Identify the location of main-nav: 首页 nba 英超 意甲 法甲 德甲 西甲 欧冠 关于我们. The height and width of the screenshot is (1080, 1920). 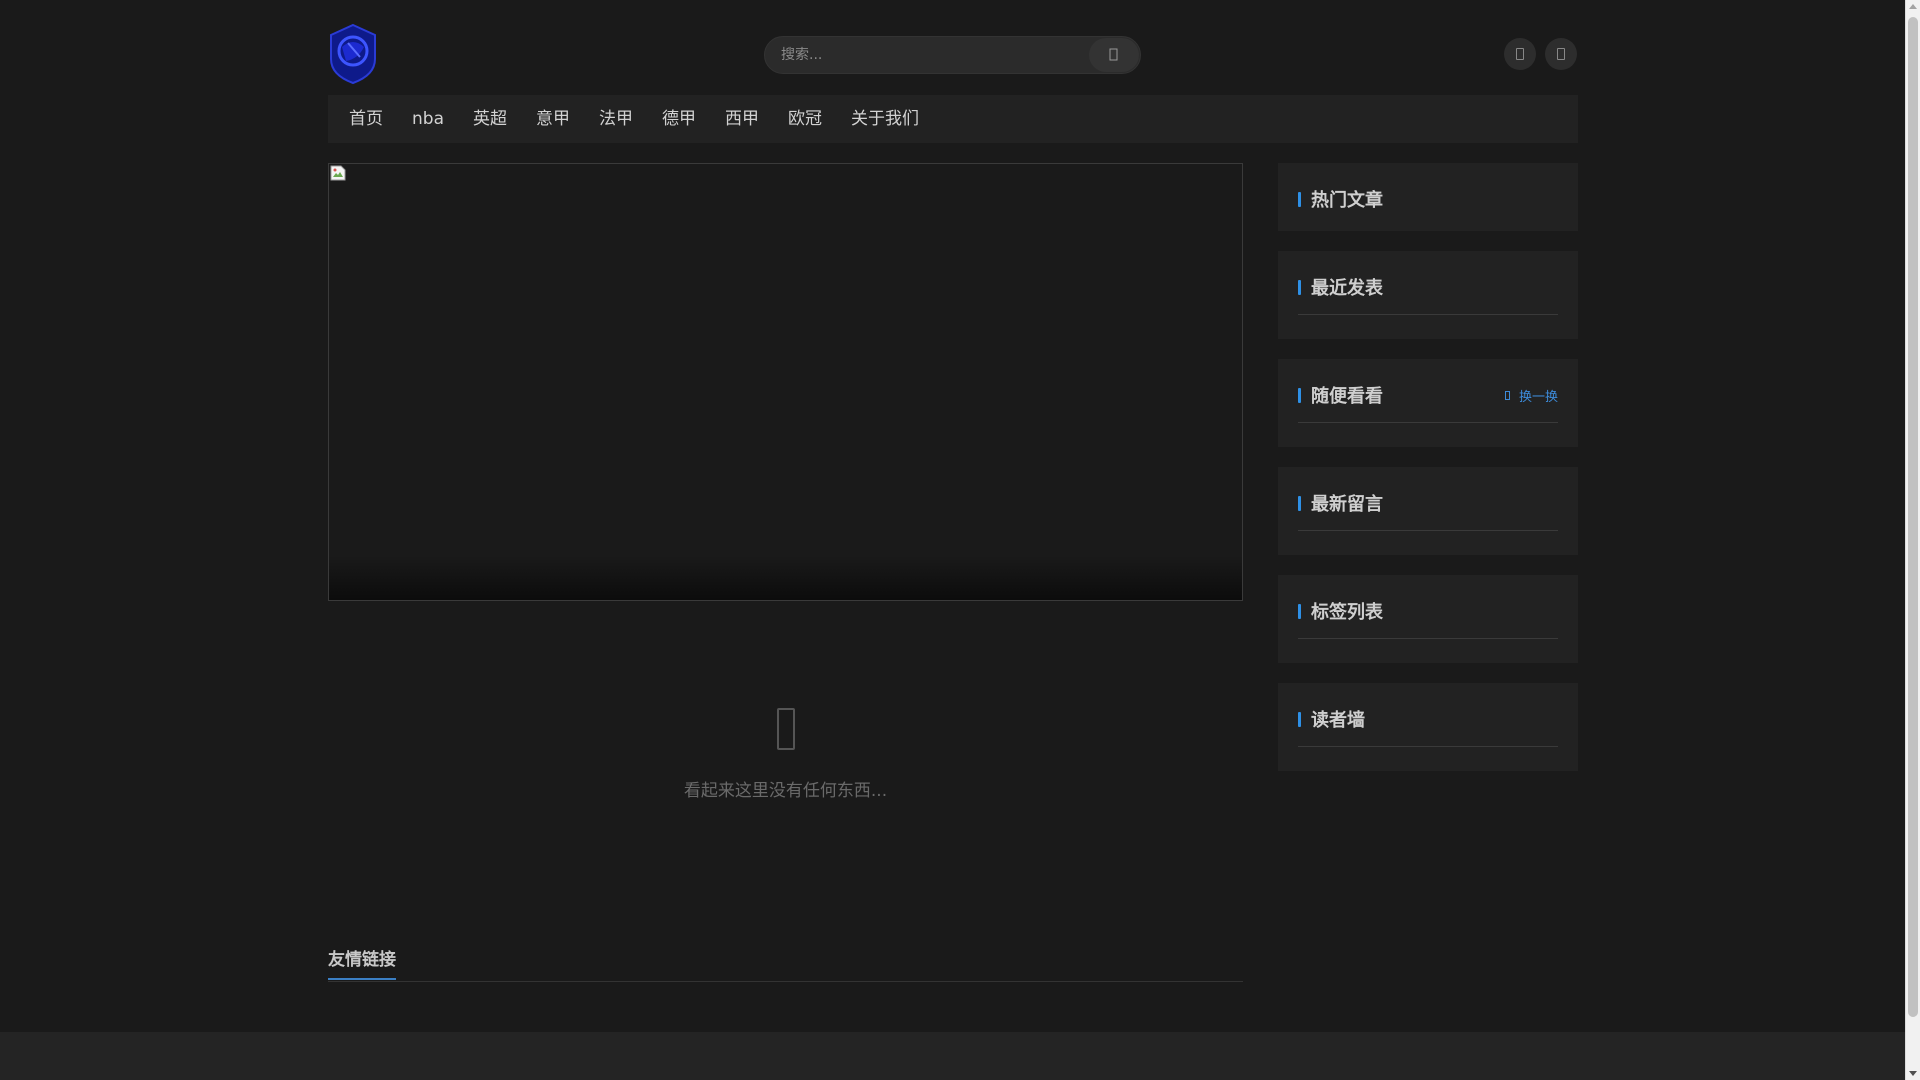
(953, 119).